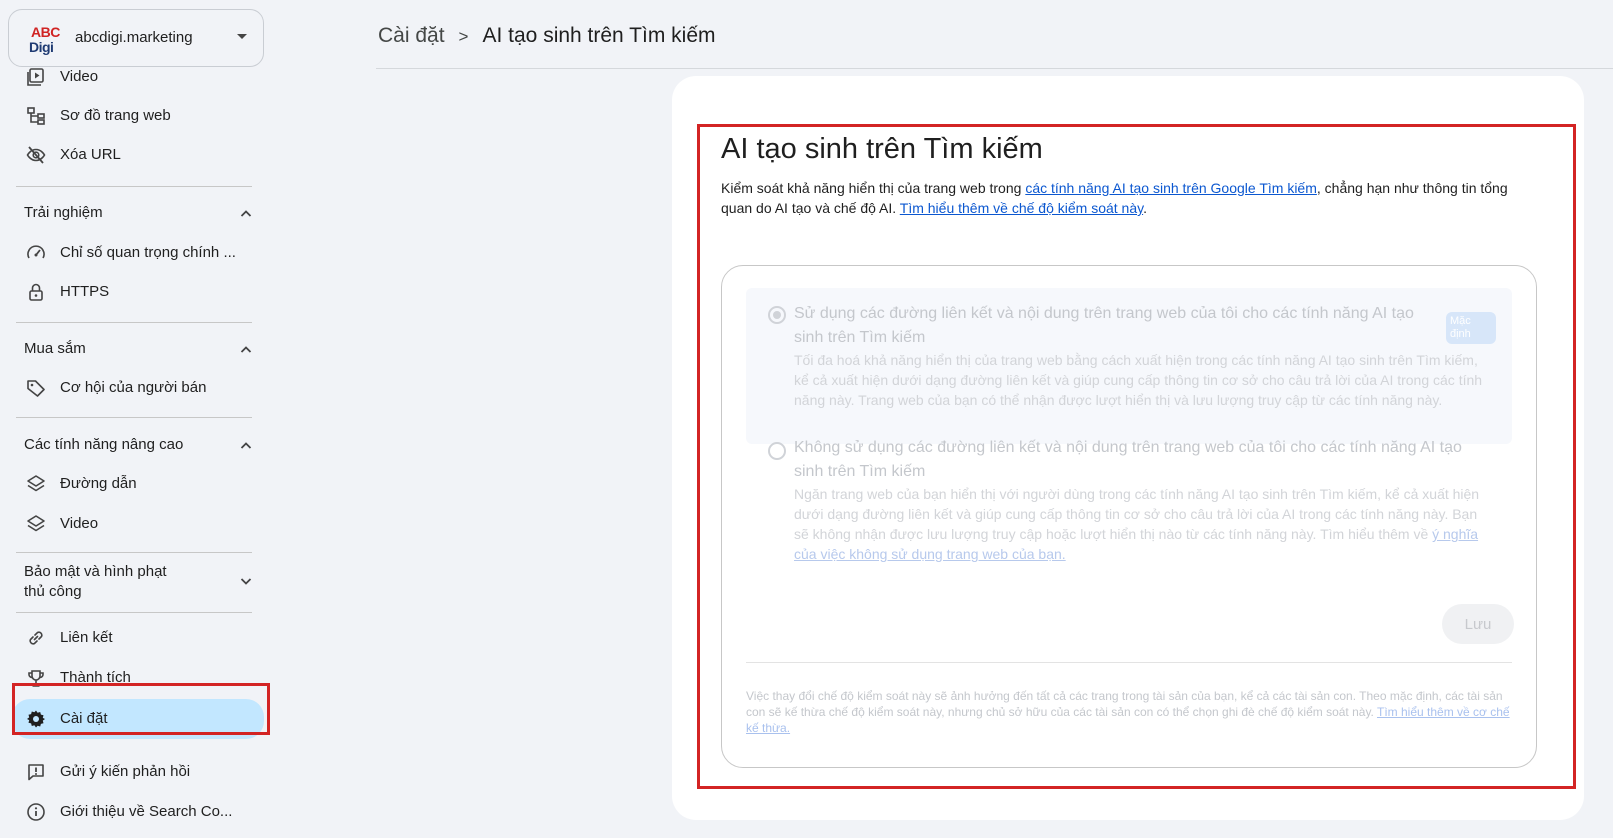 Image resolution: width=1613 pixels, height=838 pixels. Describe the element at coordinates (138, 155) in the screenshot. I see `sidebar-item-remove-url: Xóa URL` at that location.